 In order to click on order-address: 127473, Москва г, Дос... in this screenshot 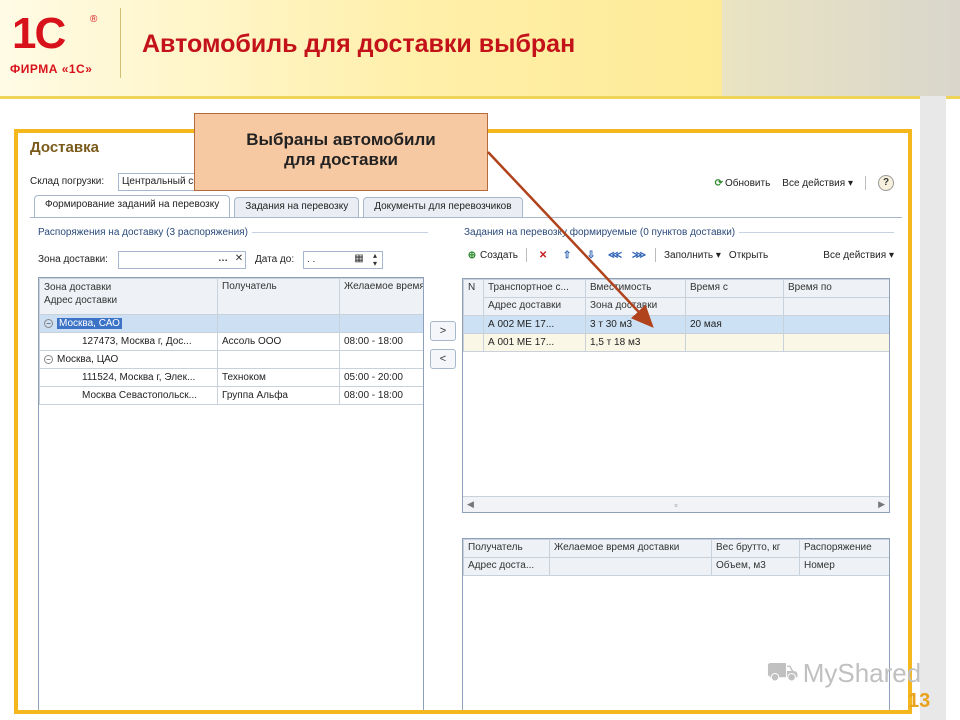, I will do `click(128, 341)`.